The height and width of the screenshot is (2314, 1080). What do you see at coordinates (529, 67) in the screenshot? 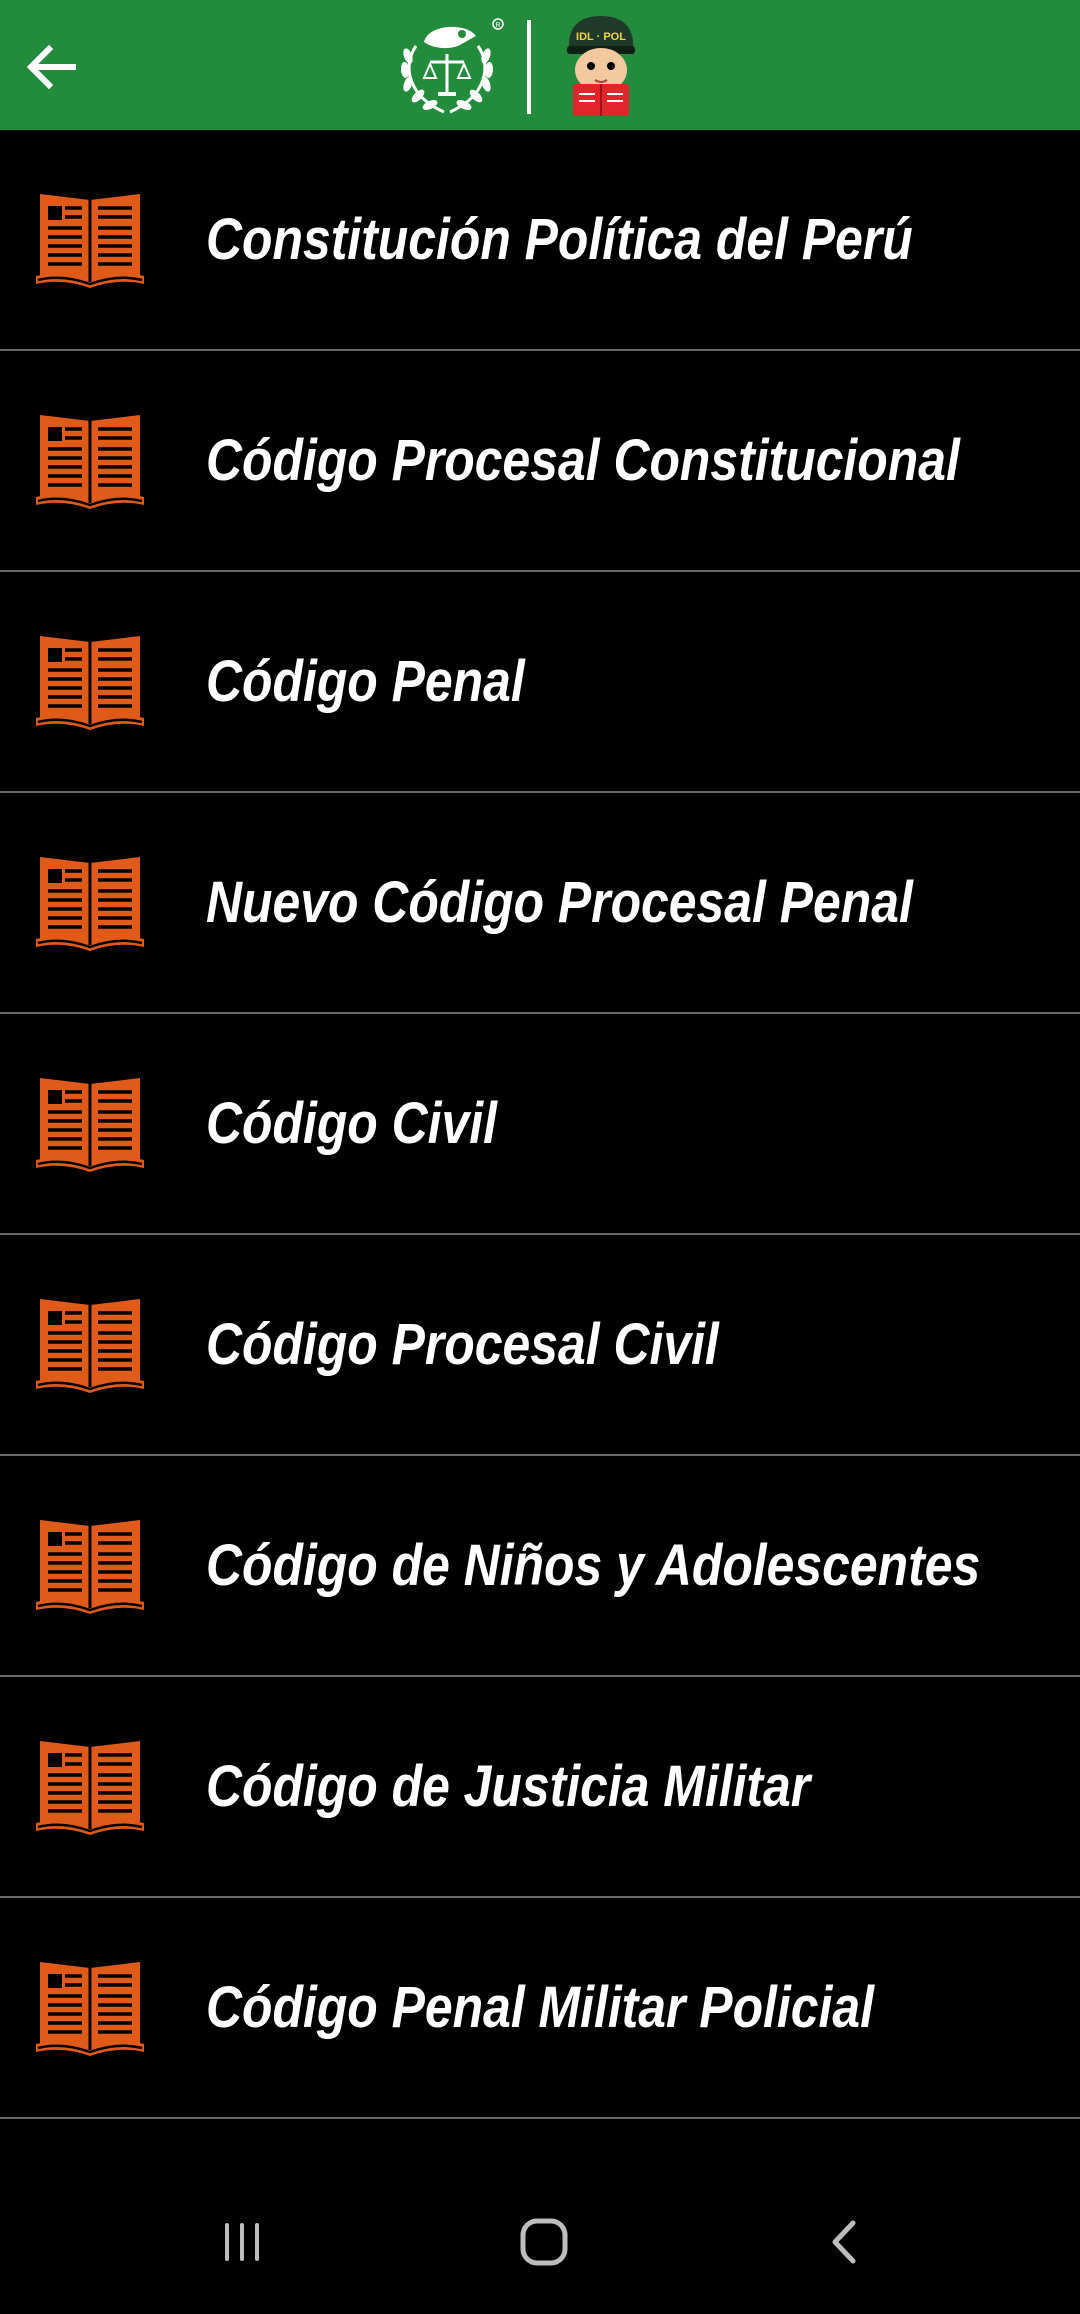
I see `logo-divider` at bounding box center [529, 67].